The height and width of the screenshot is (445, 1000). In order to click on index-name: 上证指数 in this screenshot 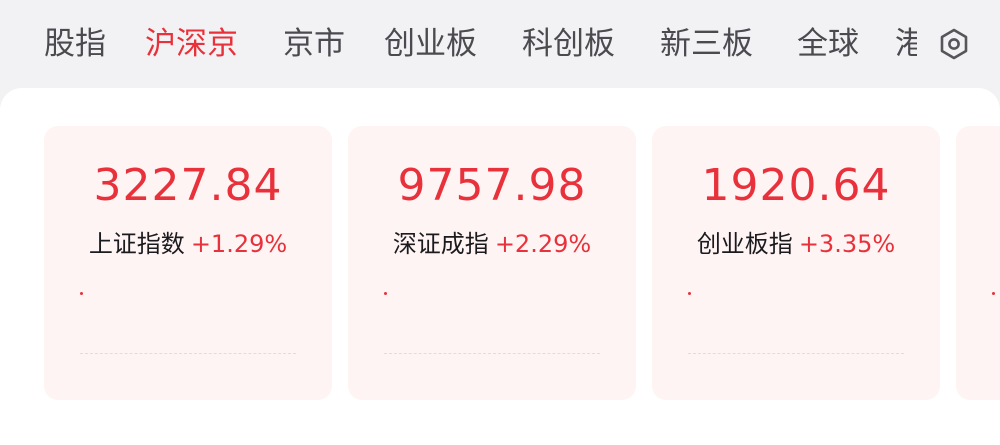, I will do `click(136, 244)`.